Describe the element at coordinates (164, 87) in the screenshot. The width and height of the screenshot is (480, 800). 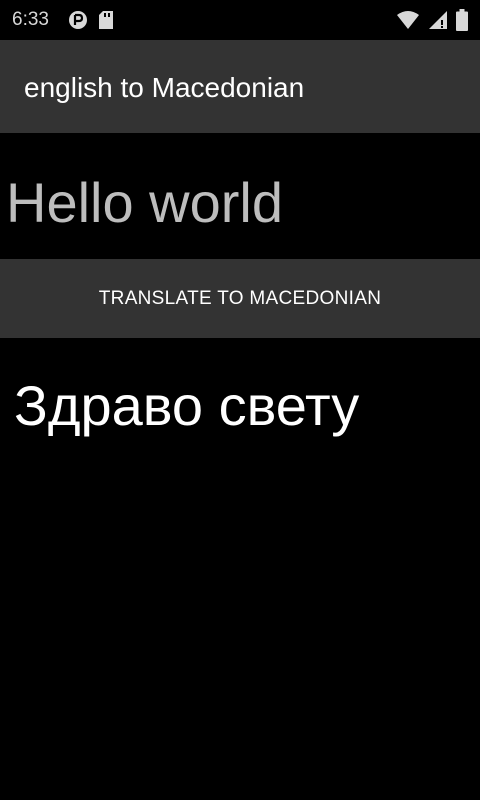
I see `app-title: english to Macedonian` at that location.